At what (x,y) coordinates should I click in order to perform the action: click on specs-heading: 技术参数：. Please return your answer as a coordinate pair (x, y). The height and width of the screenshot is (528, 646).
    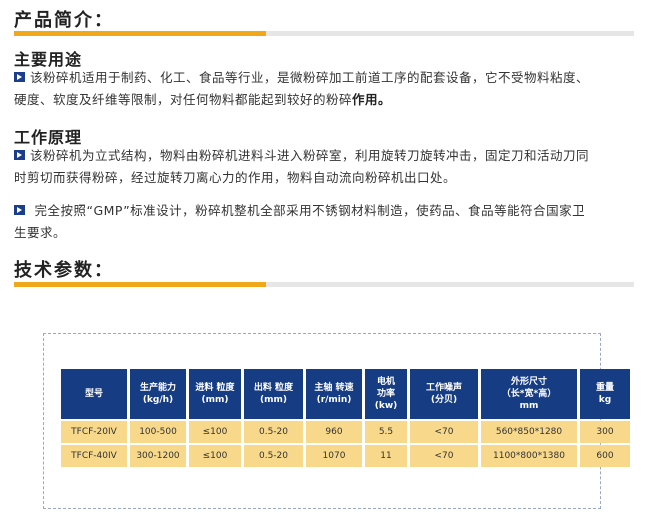
    Looking at the image, I should click on (64, 270).